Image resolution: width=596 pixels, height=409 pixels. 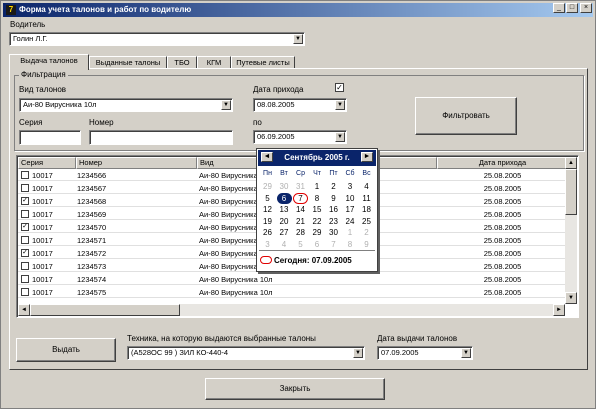 I want to click on calendar-day: 31, so click(x=300, y=186).